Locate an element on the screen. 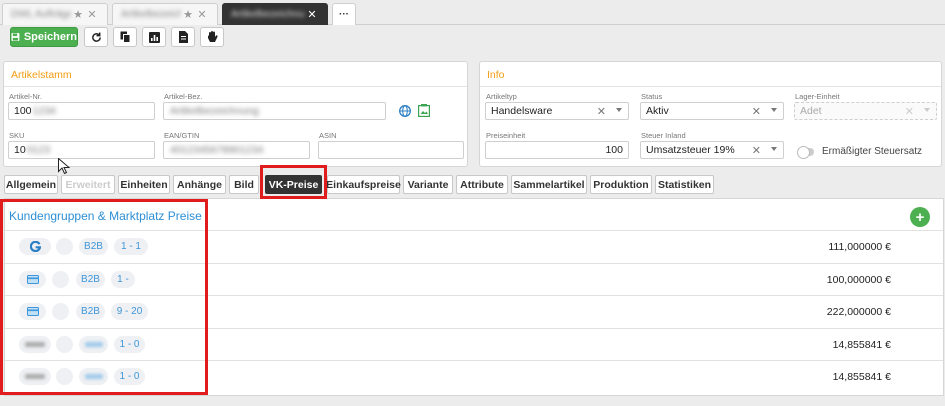 This screenshot has width=945, height=406. status-select: Aktiv ✕ is located at coordinates (712, 111).